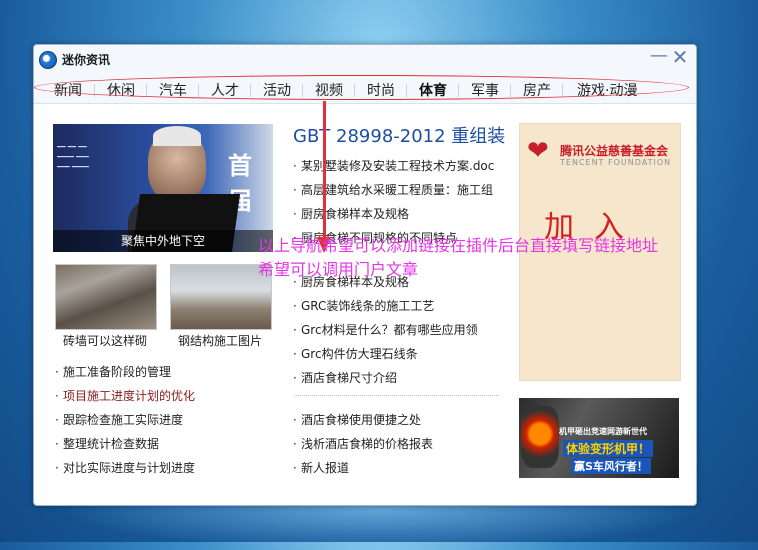 The image size is (758, 550). What do you see at coordinates (365, 89) in the screenshot?
I see `category-nav: 新闻 休闲 汽车 人才 活动 视频 时尚 体育 军事 房产 游戏·动漫` at bounding box center [365, 89].